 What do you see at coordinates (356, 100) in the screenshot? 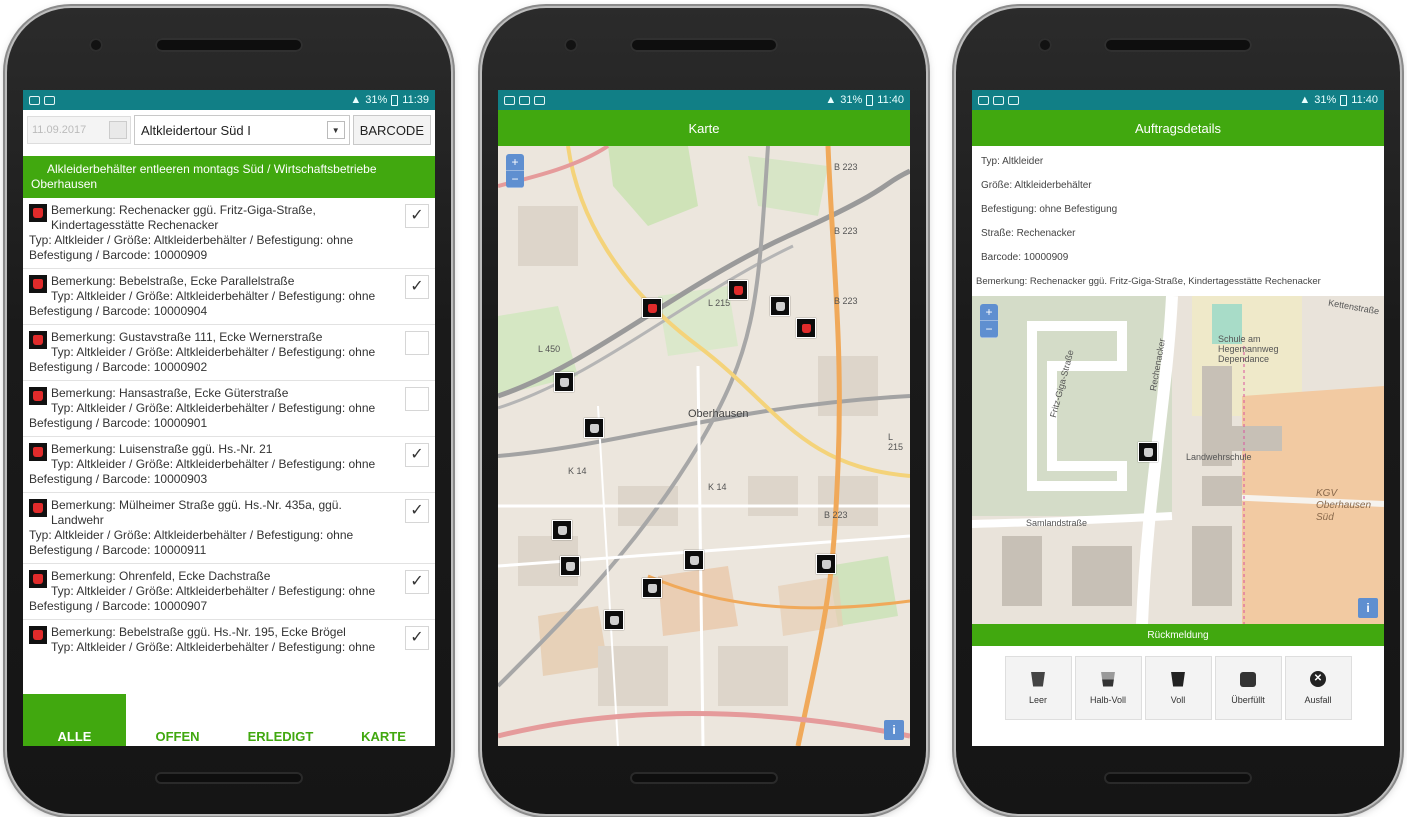
I see `signal-icon: ▲` at bounding box center [356, 100].